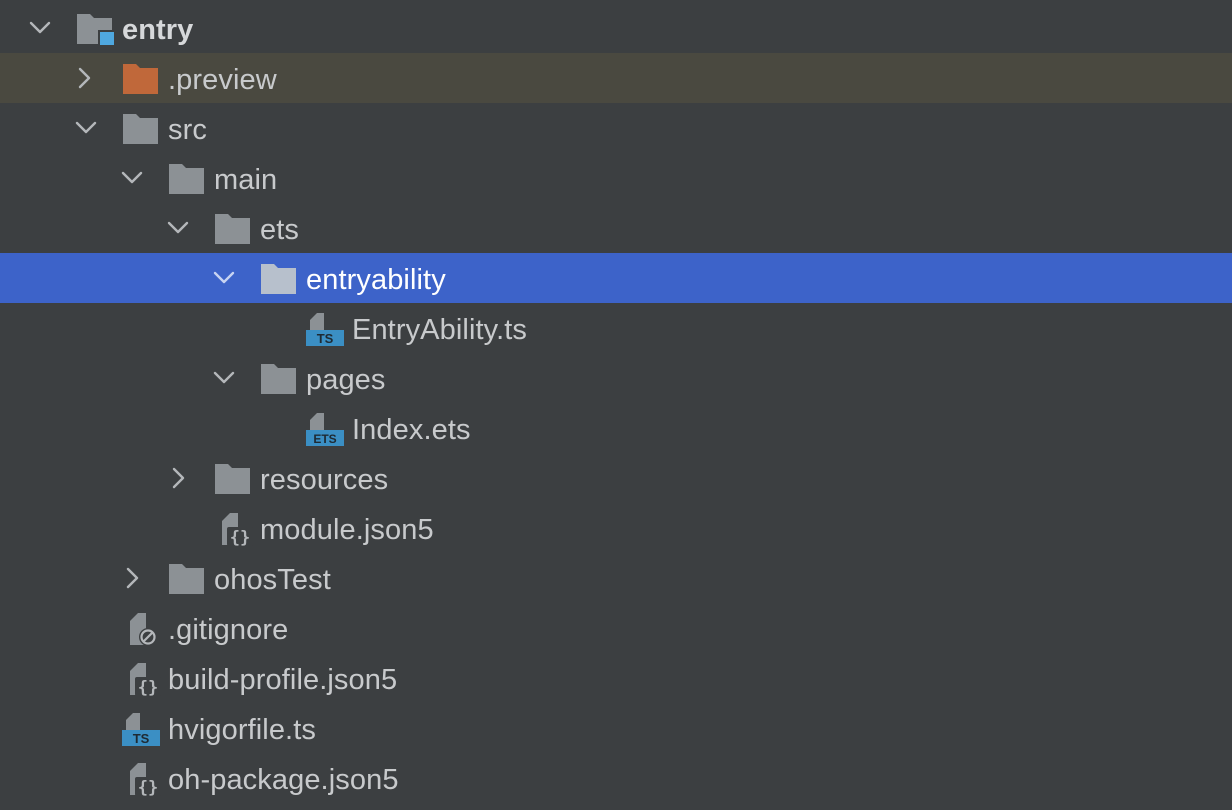  I want to click on tree-label-build-profile: build-profile.json5, so click(283, 680).